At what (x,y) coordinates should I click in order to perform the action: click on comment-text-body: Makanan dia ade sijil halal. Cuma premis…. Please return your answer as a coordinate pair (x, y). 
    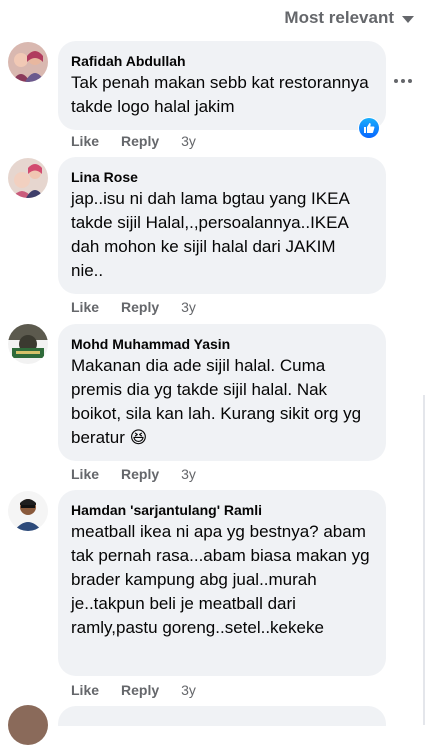
    Looking at the image, I should click on (216, 401).